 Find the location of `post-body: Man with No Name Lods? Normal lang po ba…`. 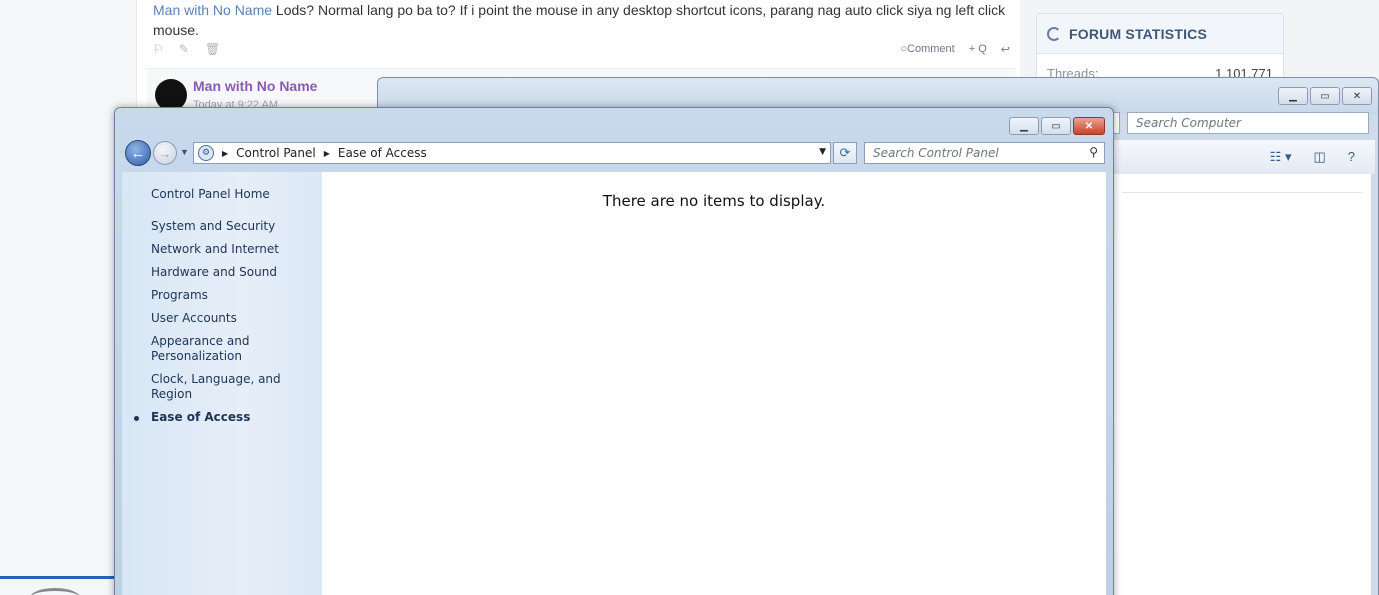

post-body: Man with No Name Lods? Normal lang po ba… is located at coordinates (583, 20).